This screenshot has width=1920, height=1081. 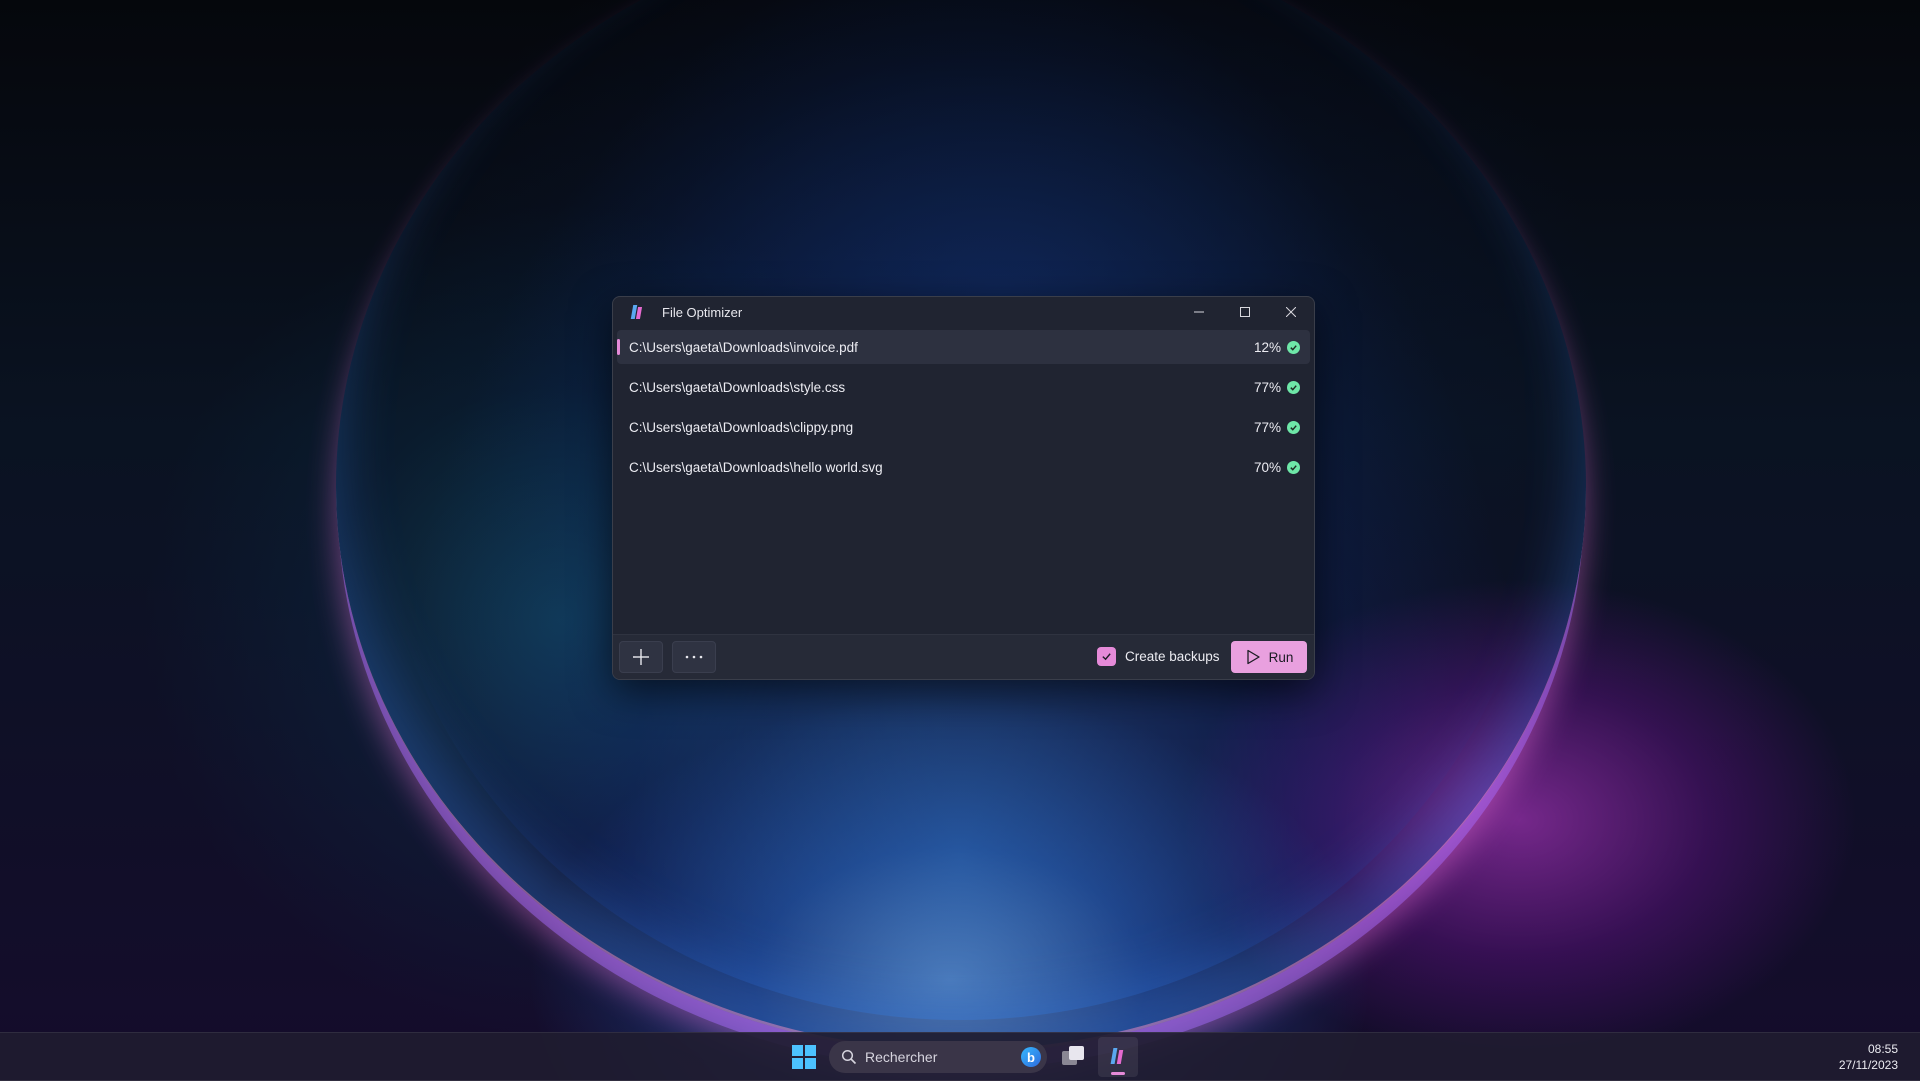 I want to click on task-view-icon, so click(x=1074, y=1057).